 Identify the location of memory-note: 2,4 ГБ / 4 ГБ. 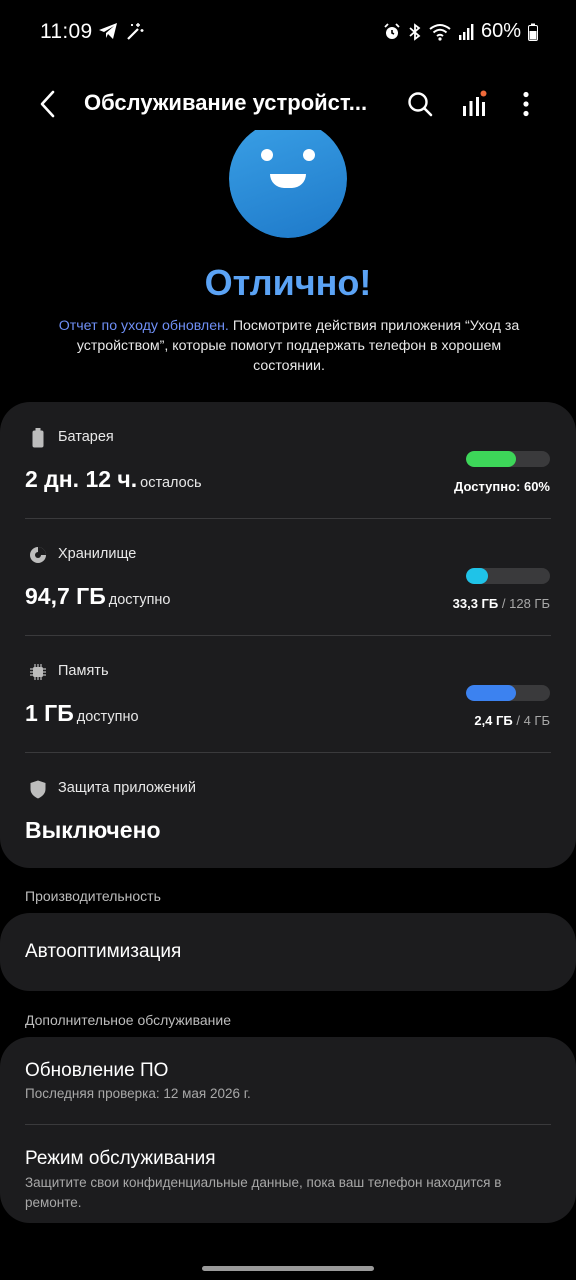
(512, 720).